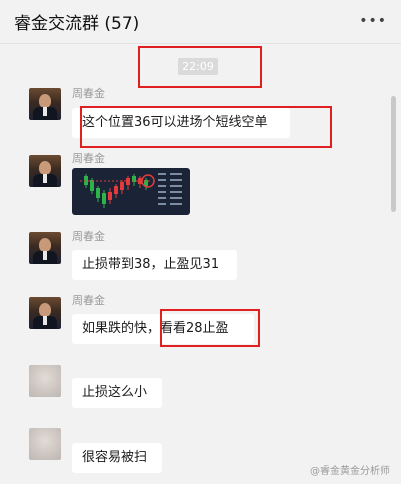 This screenshot has height=484, width=401. I want to click on watermark: @睿金黄金分析师, so click(350, 471).